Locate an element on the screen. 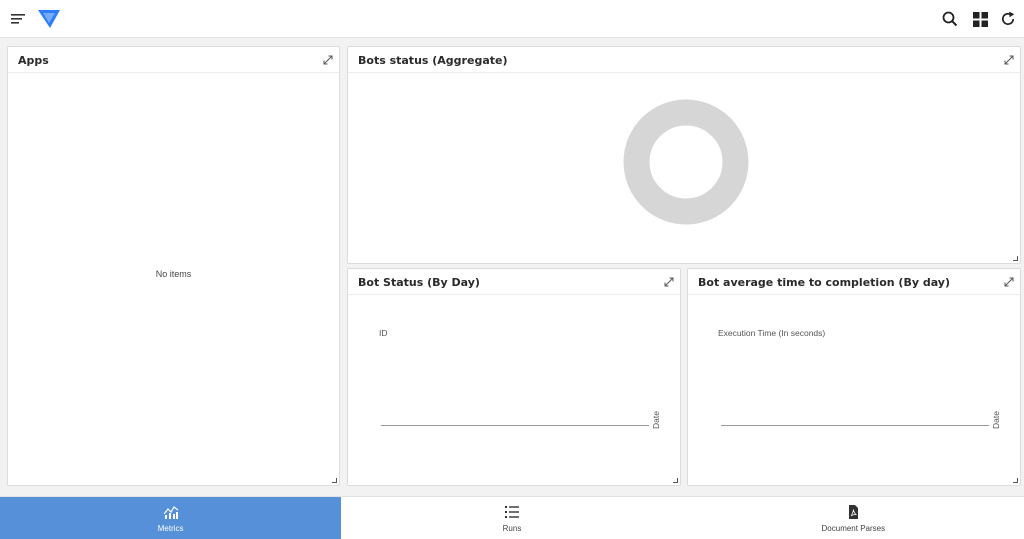  tab-metrics: Metrics is located at coordinates (171, 518).